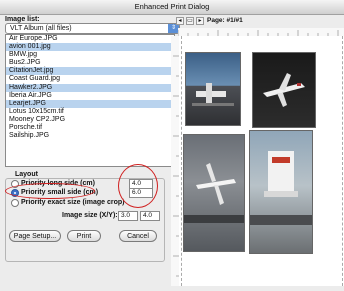 The width and height of the screenshot is (344, 291). I want to click on window-title: Enhanced Print Dialog, so click(172, 6).